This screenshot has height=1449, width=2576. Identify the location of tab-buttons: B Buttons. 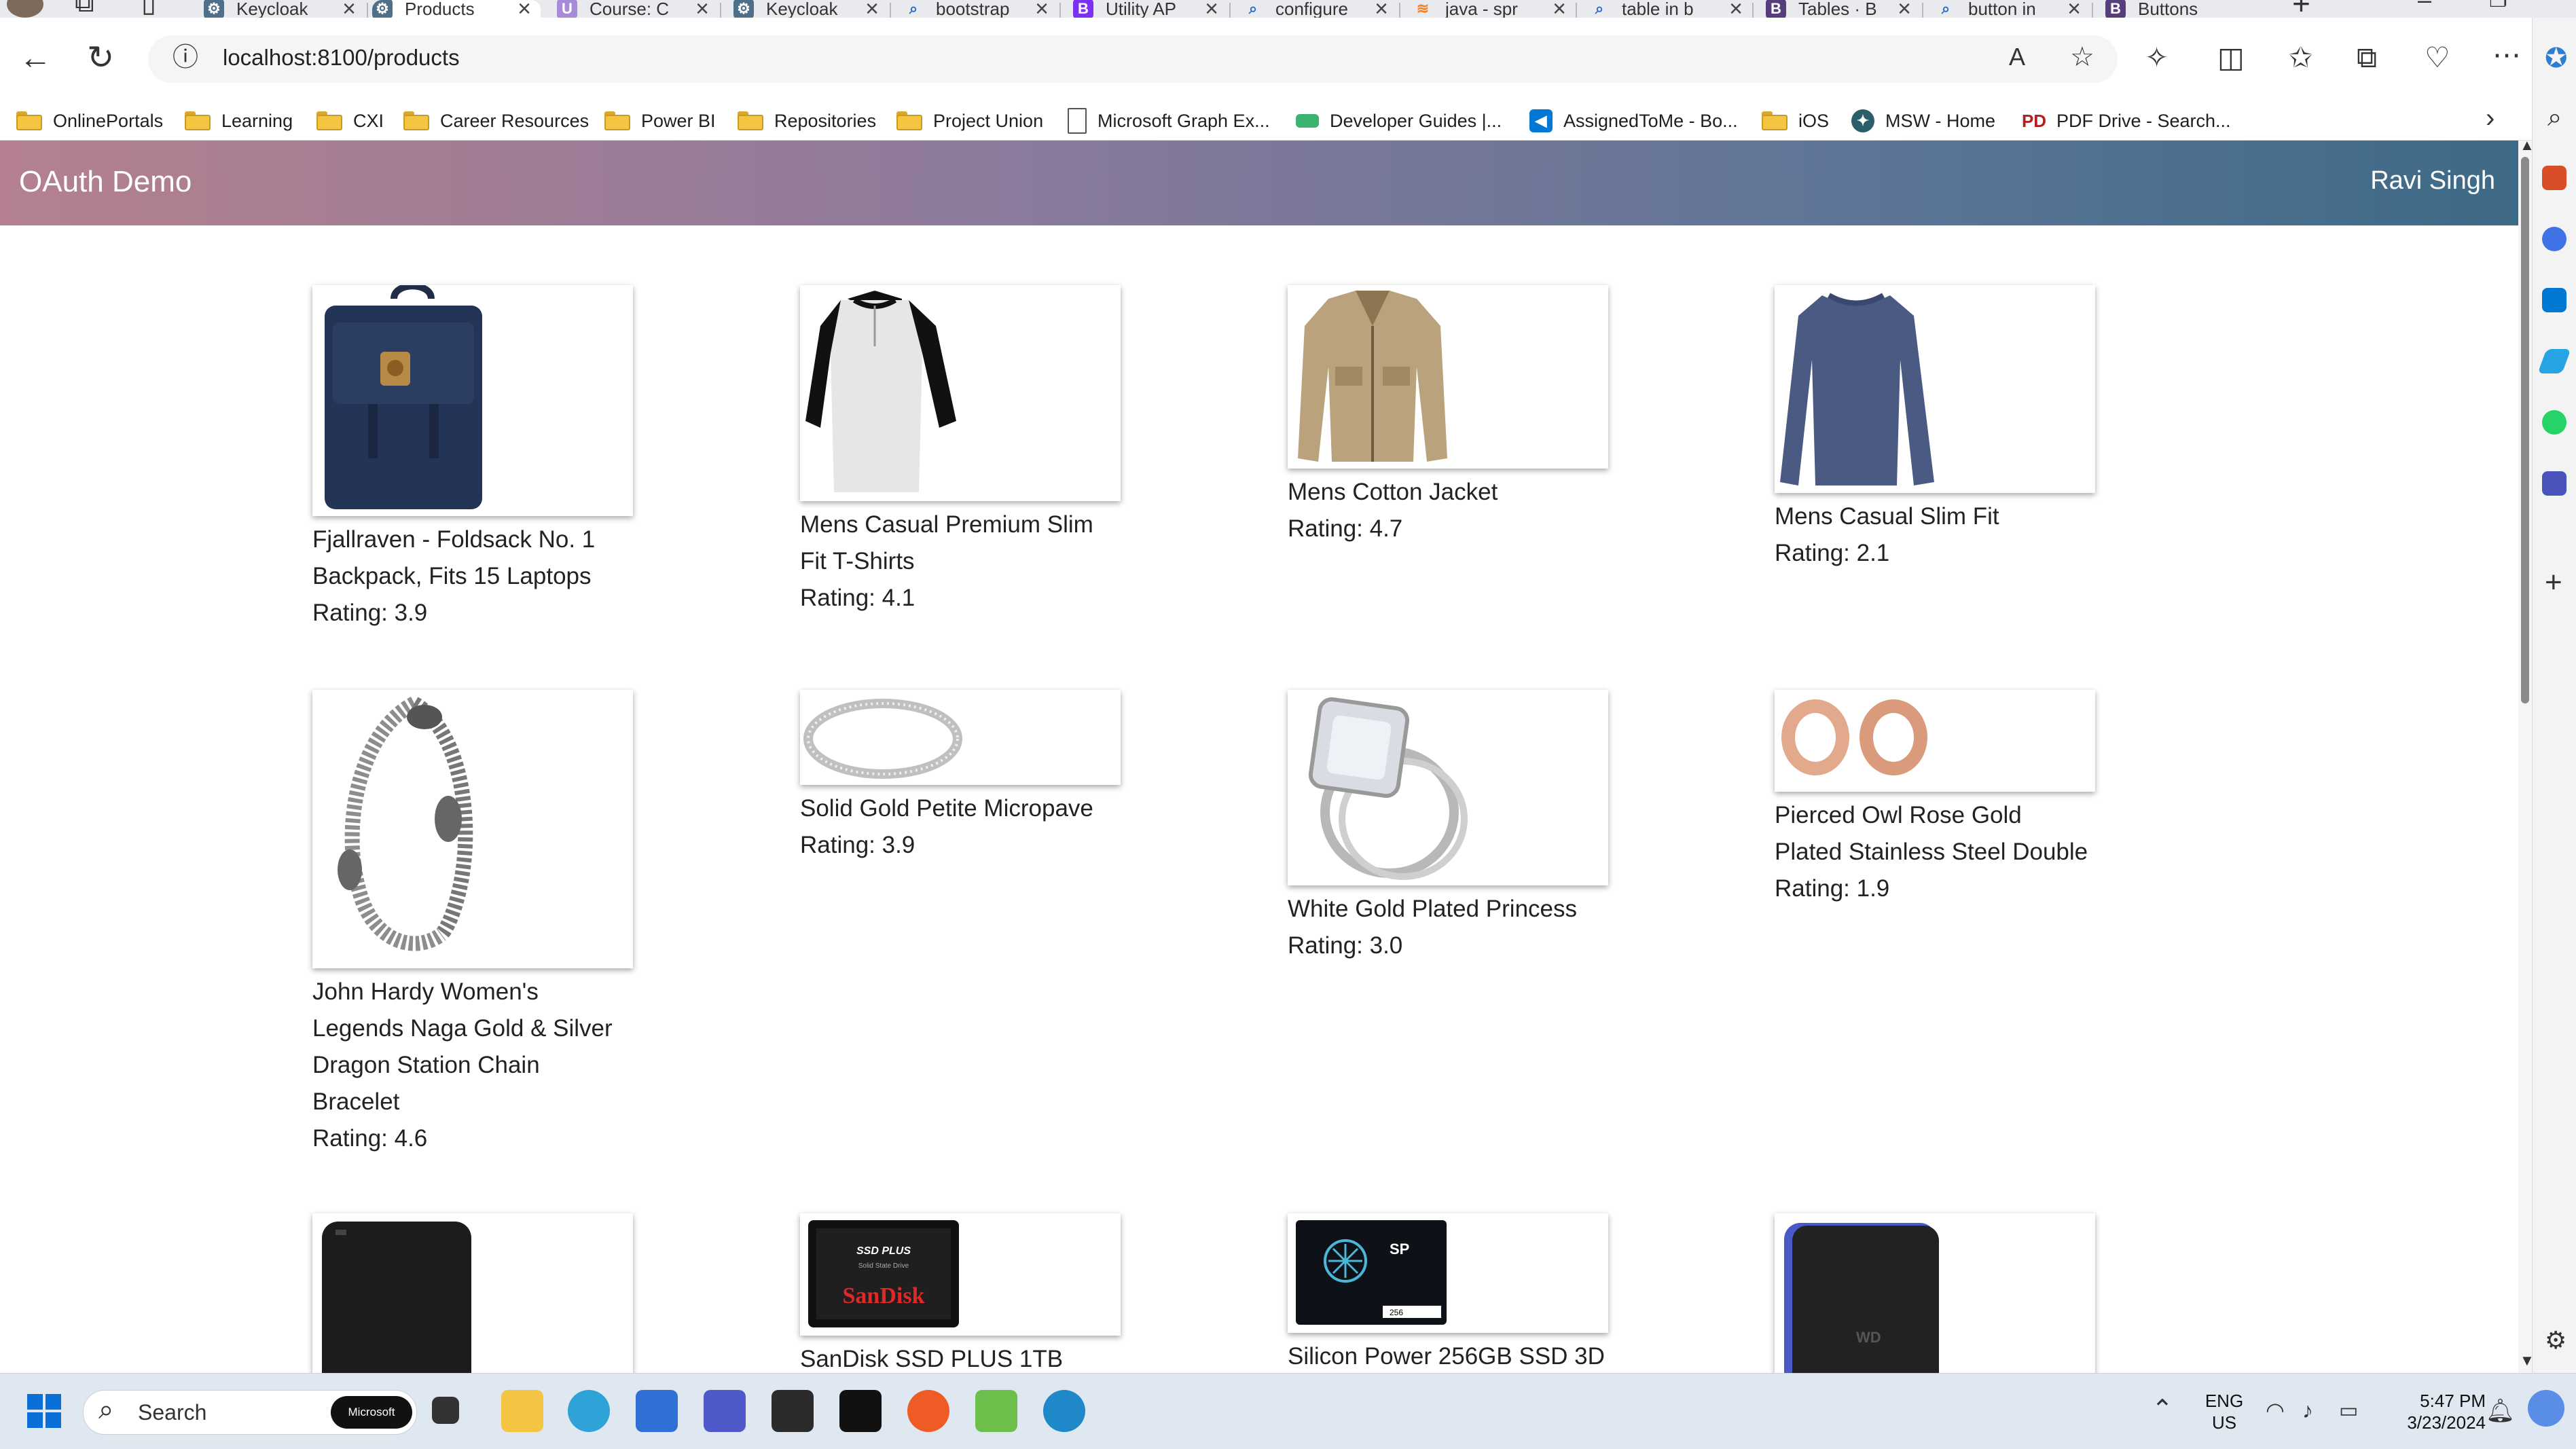
(2186, 9).